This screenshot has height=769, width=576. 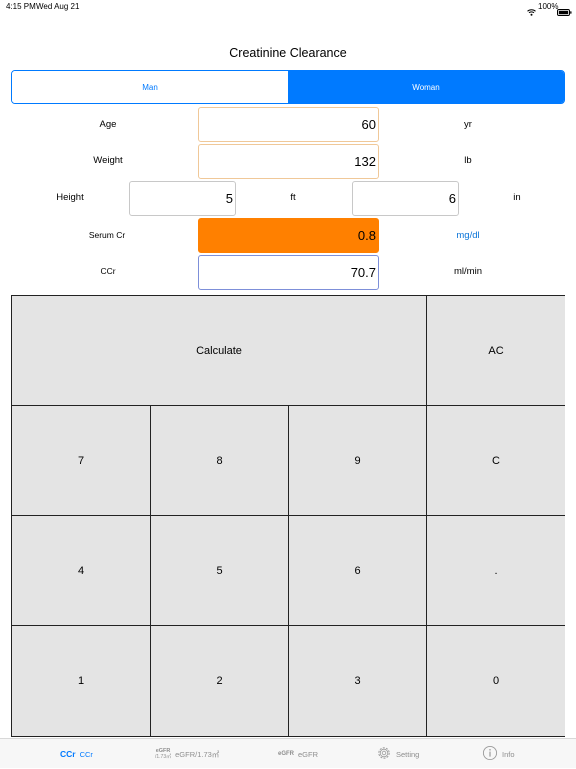 I want to click on ccr-label: CCr, so click(x=108, y=271).